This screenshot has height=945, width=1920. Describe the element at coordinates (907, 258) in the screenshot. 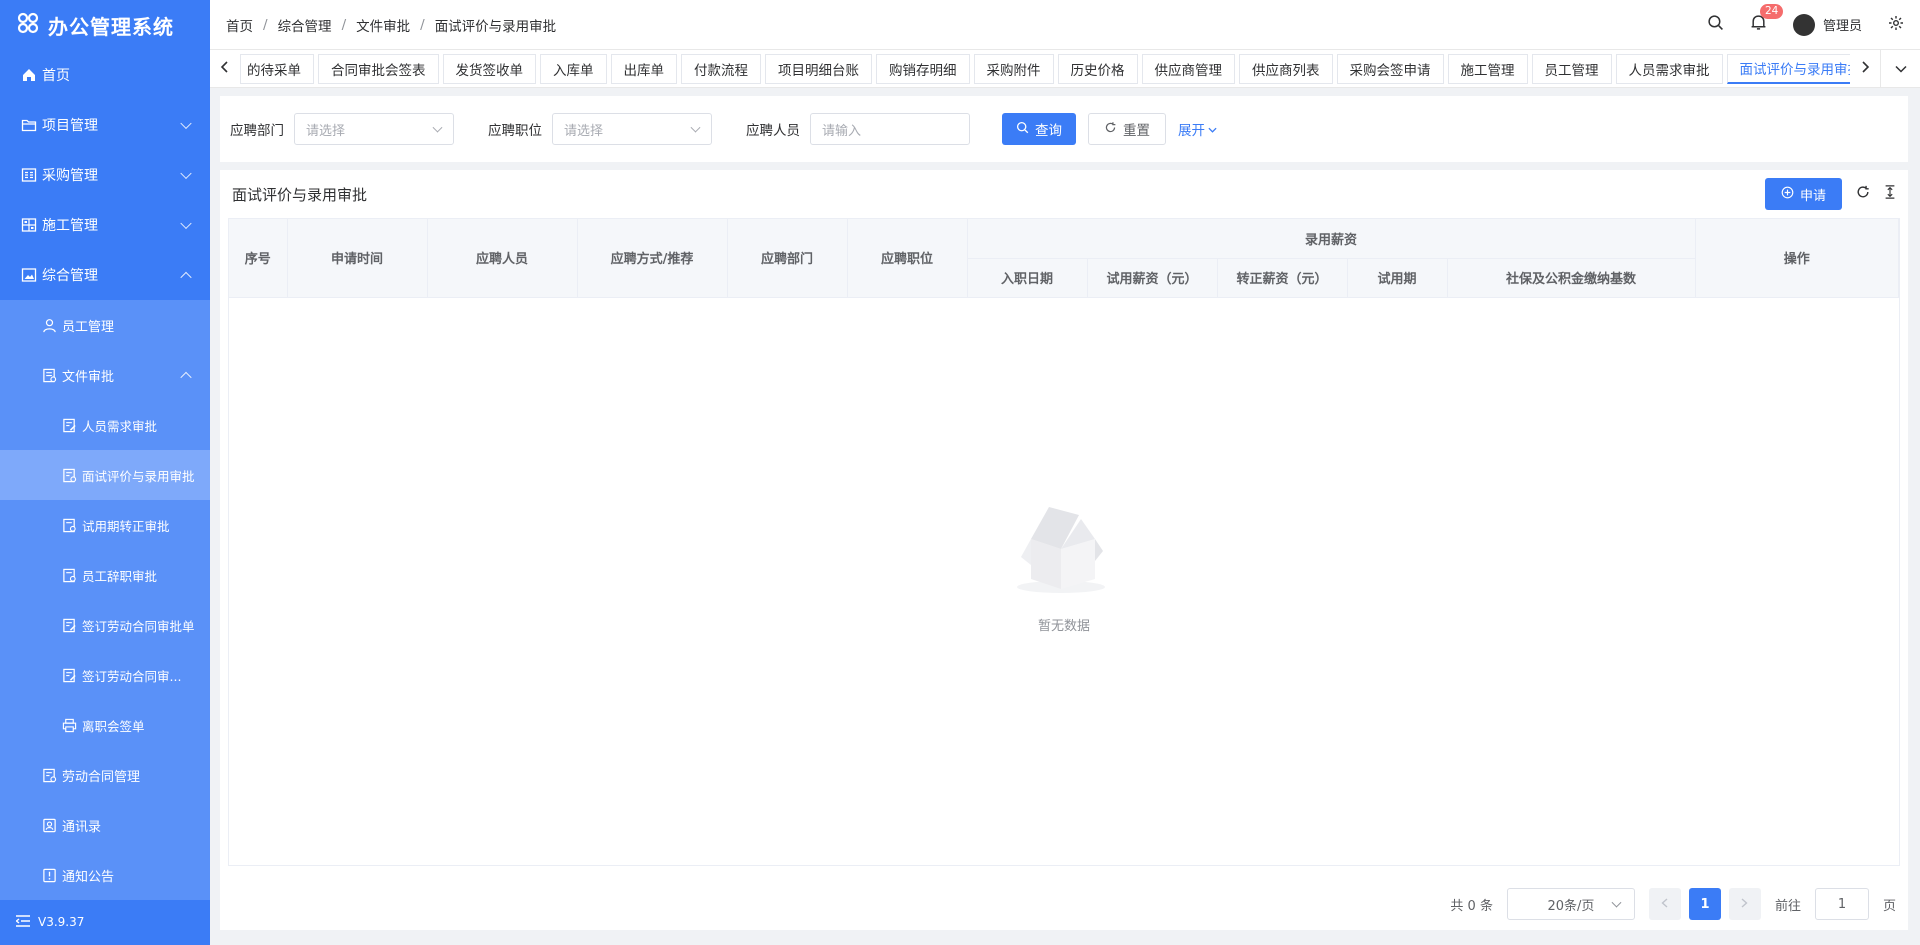

I see `column-header: 应聘职位` at that location.